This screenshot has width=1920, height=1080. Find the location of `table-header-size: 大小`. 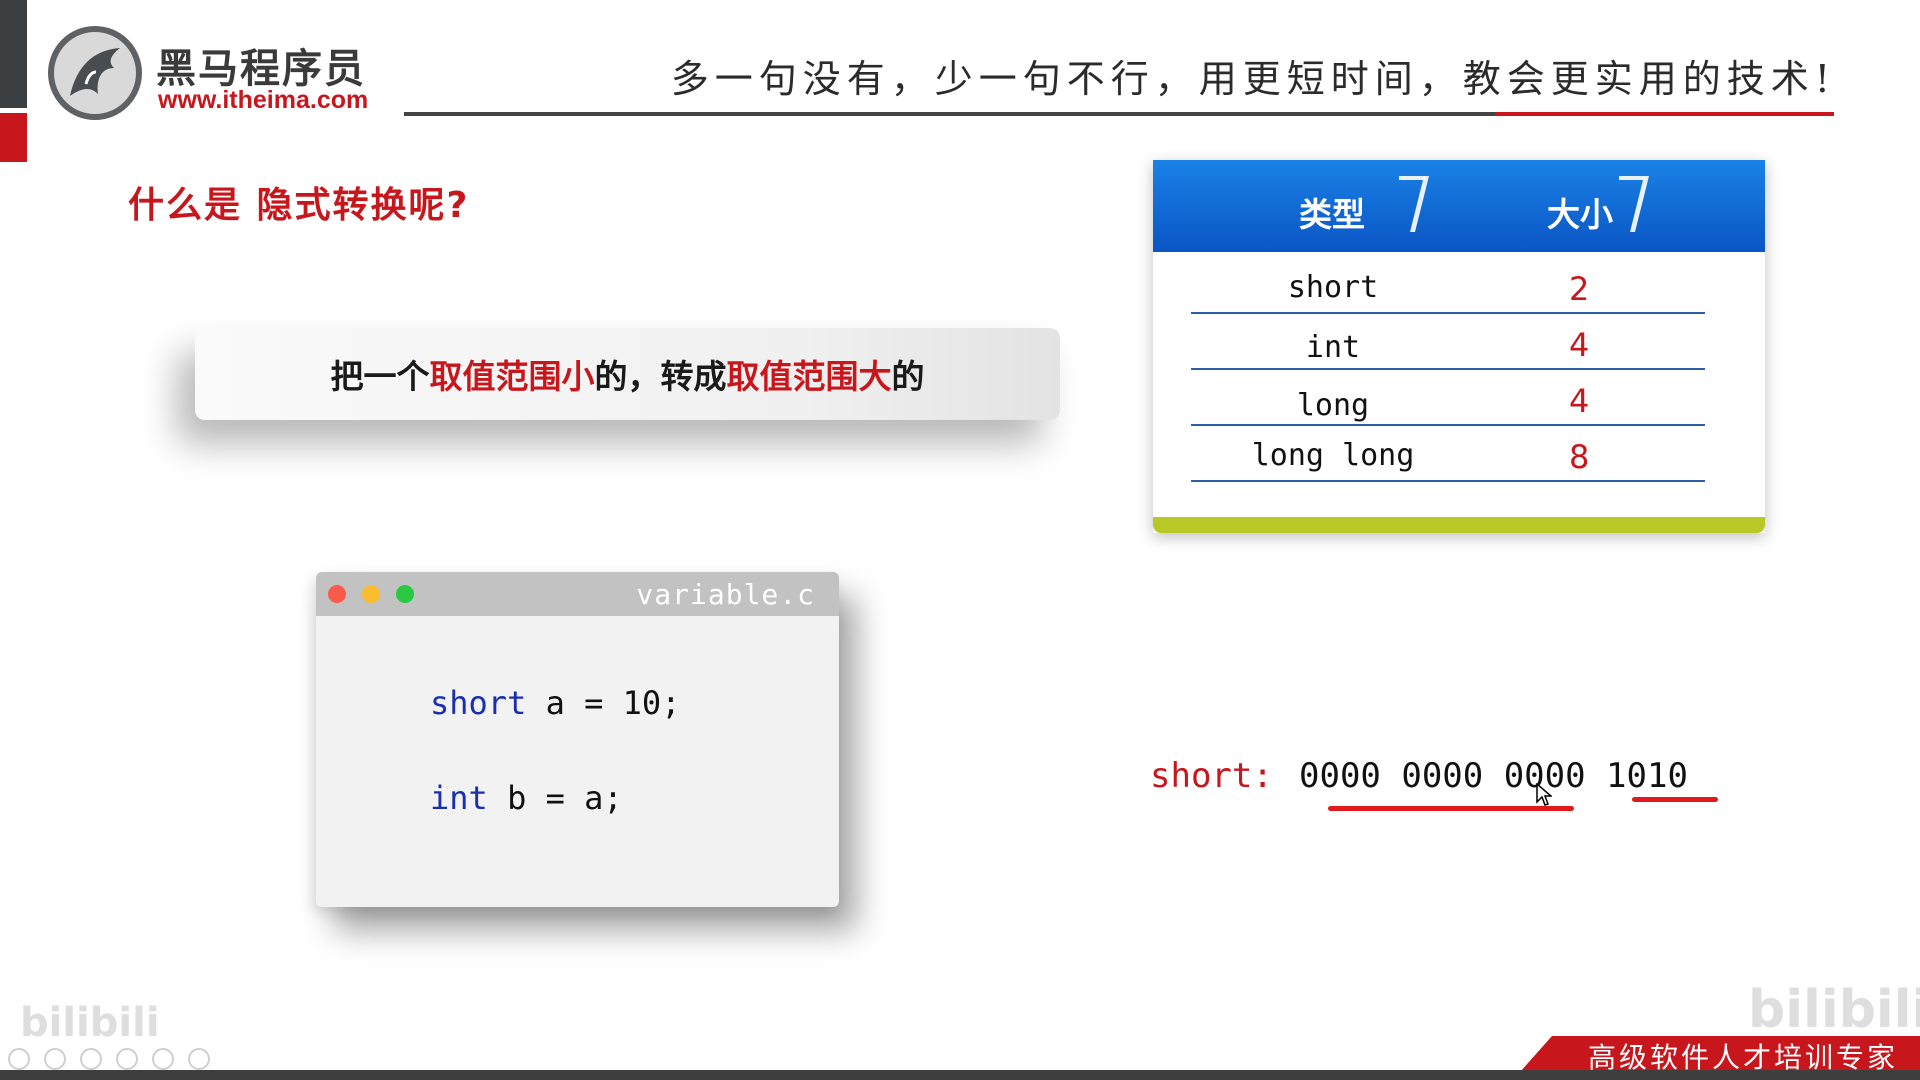

table-header-size: 大小 is located at coordinates (1580, 214).